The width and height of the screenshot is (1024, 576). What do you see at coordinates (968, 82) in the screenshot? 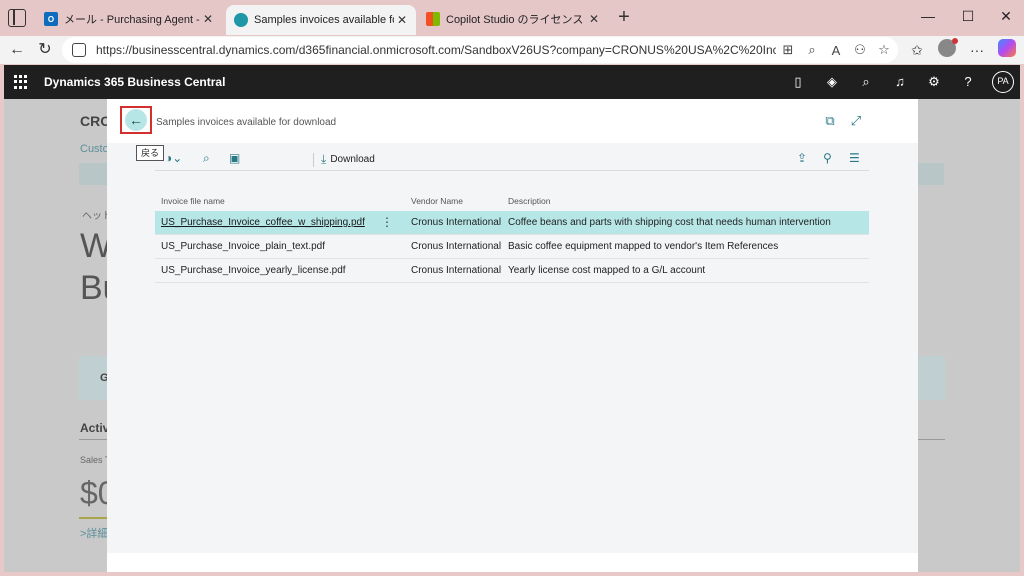
I see `help-icon: ?` at bounding box center [968, 82].